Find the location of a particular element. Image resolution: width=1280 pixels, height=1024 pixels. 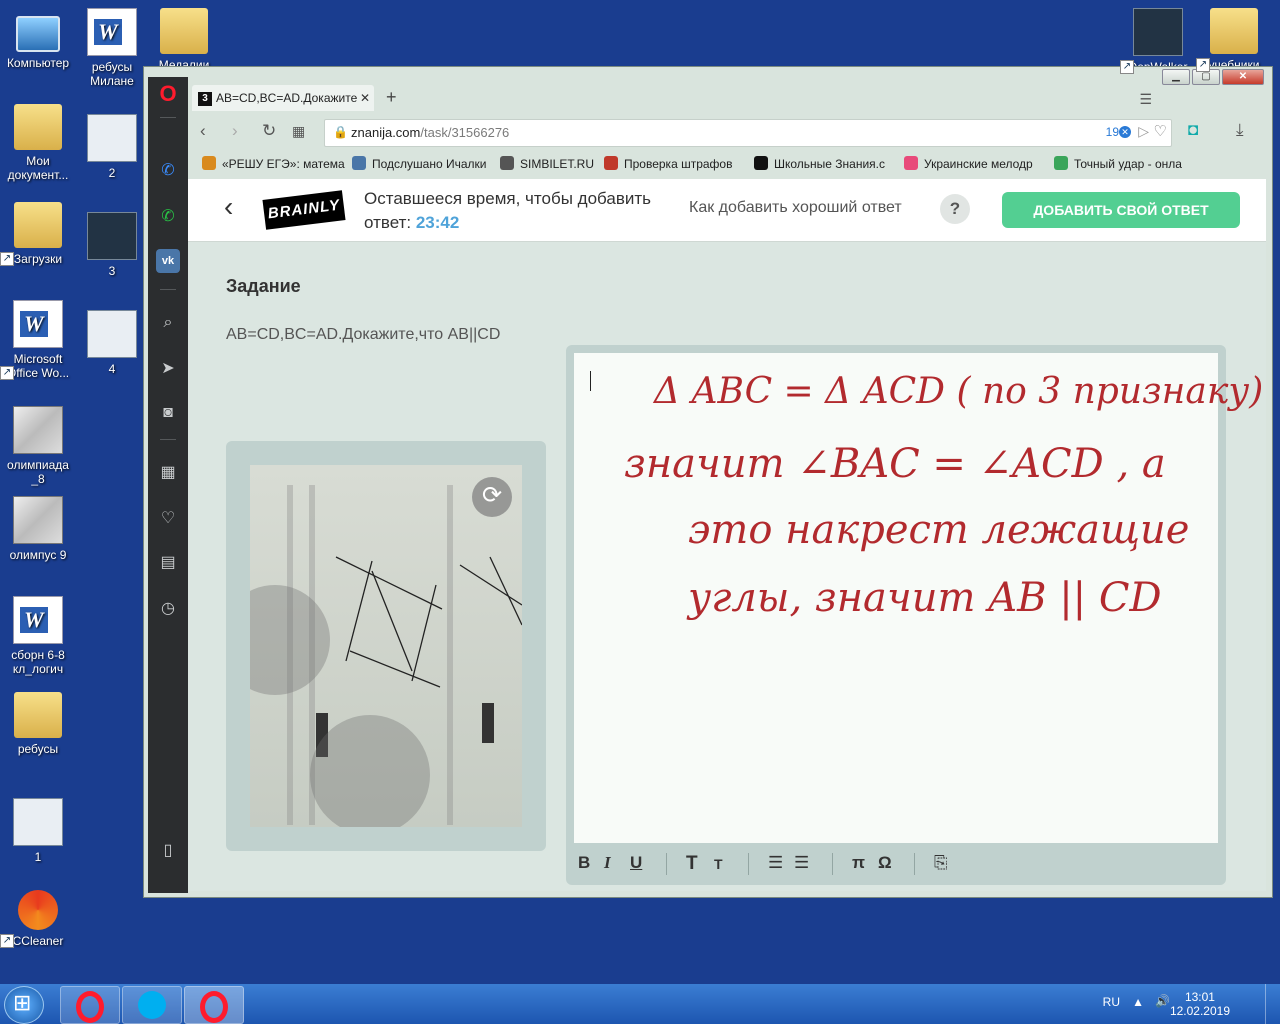

editor-toolbar: B I U T T ☰ ☰ π Ω ⎘ is located at coordinates (896, 865).